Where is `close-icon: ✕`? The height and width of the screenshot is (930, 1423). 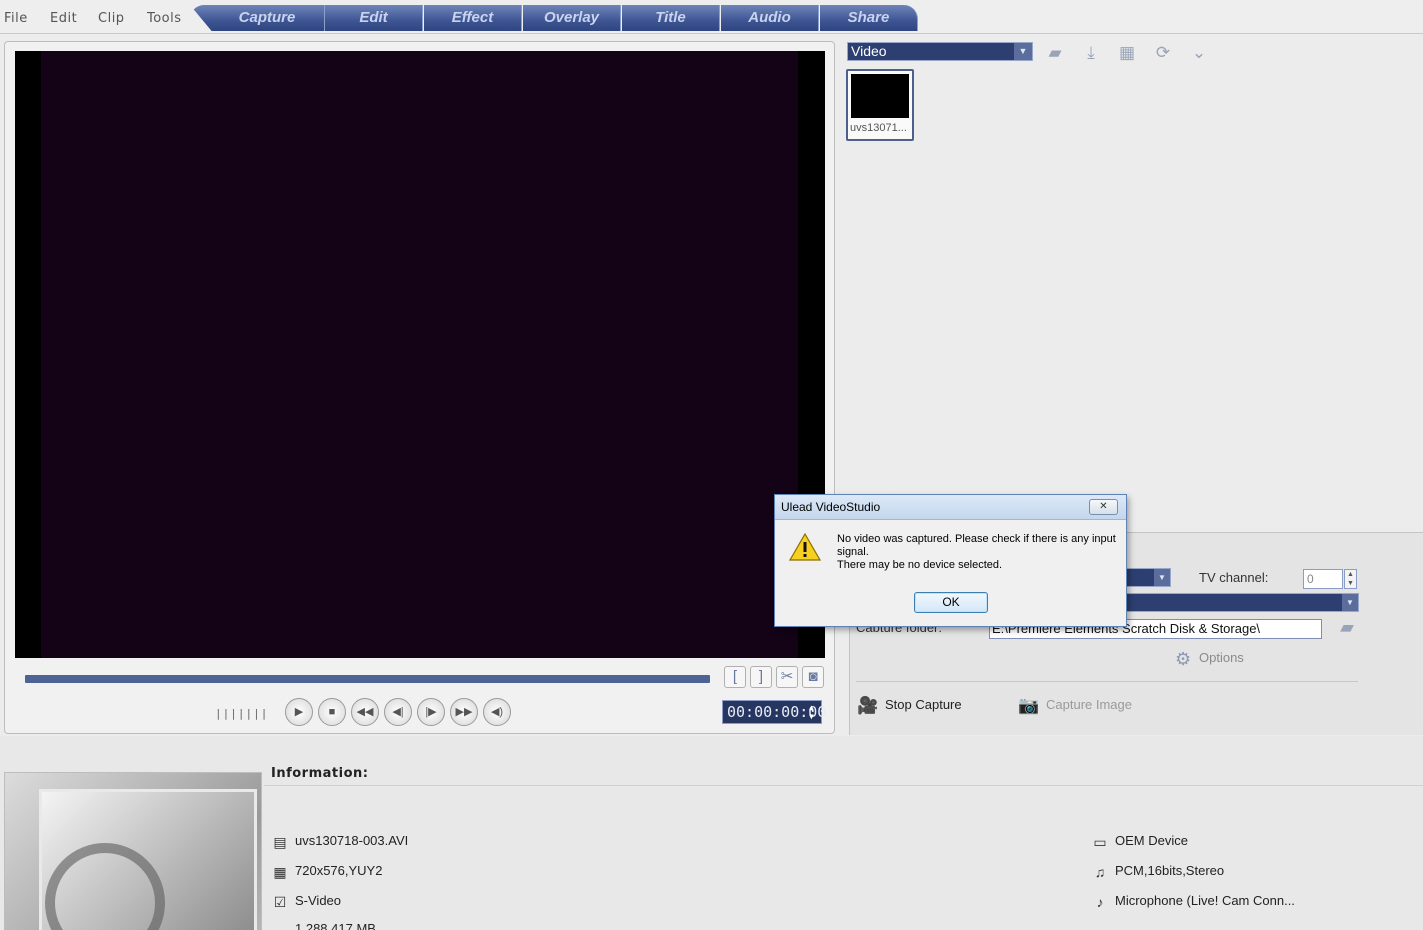
close-icon: ✕ is located at coordinates (1103, 506).